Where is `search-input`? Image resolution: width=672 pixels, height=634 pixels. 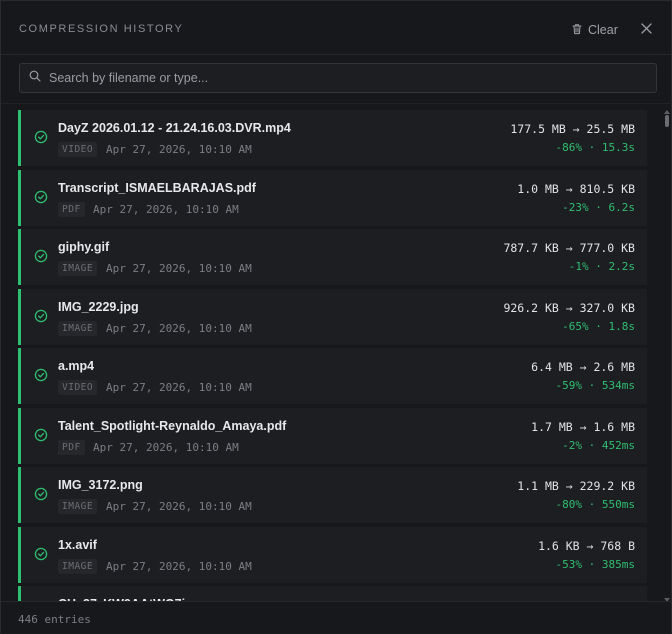
search-input is located at coordinates (337, 78).